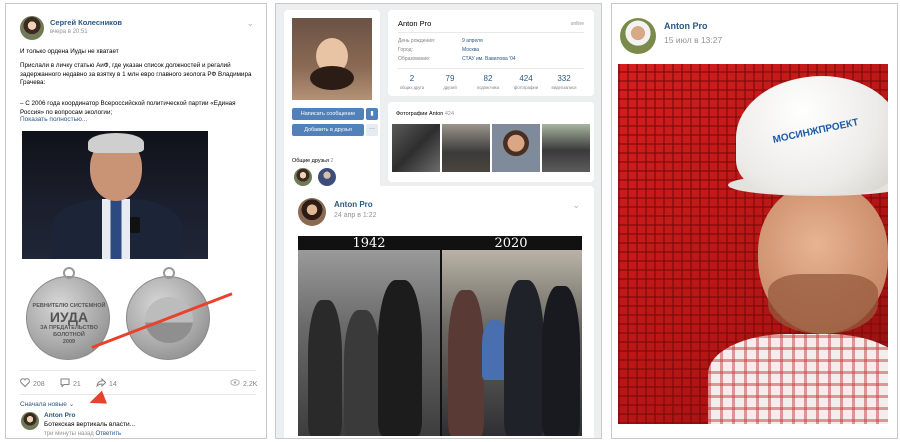 Image resolution: width=900 pixels, height=442 pixels. What do you see at coordinates (415, 23) in the screenshot?
I see `profile-name: Anton Pro` at bounding box center [415, 23].